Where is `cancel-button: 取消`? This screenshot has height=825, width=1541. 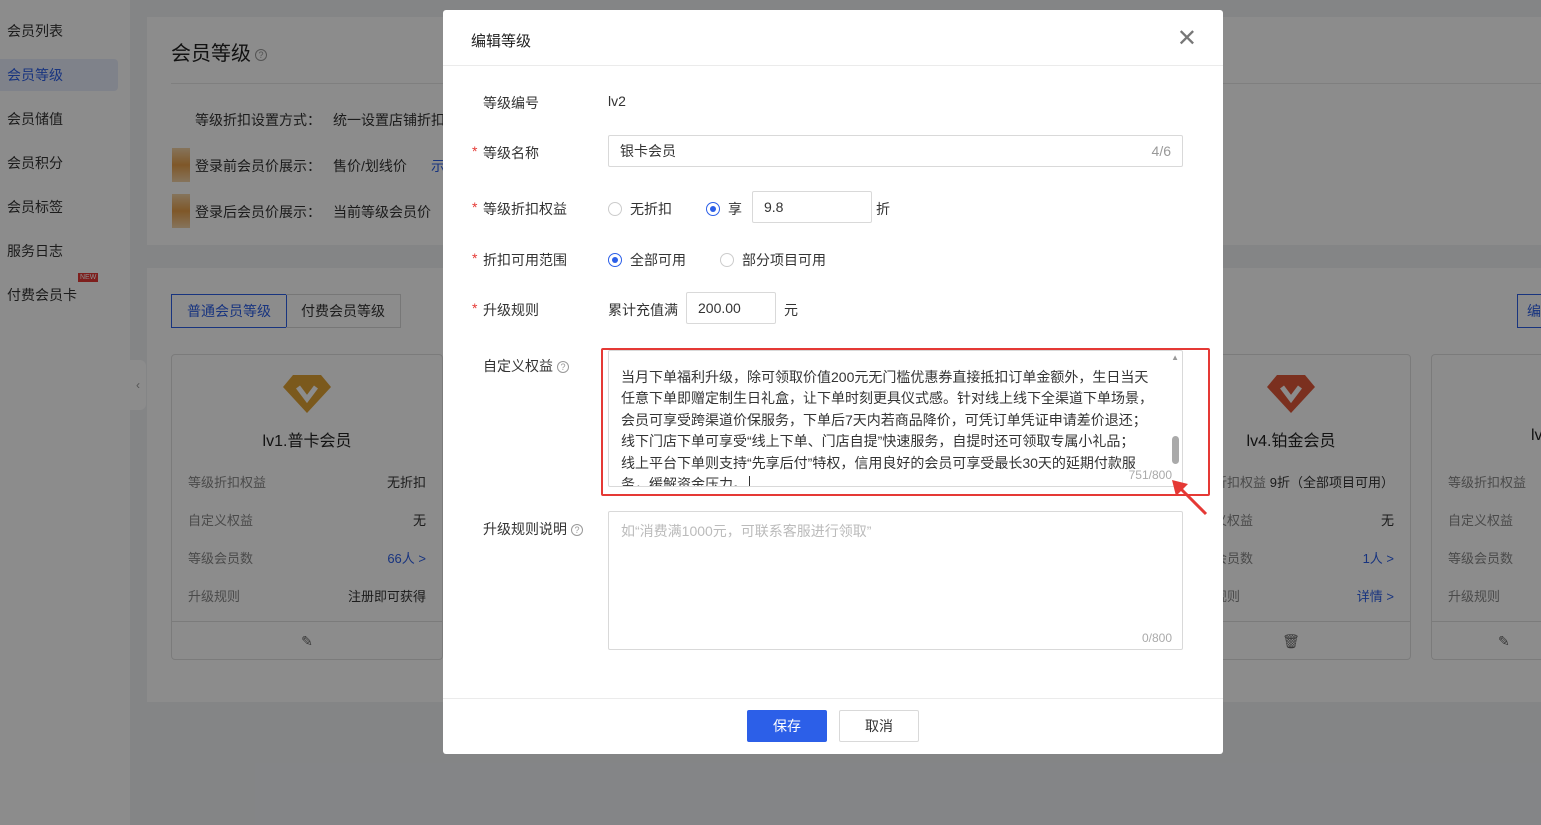 cancel-button: 取消 is located at coordinates (879, 726).